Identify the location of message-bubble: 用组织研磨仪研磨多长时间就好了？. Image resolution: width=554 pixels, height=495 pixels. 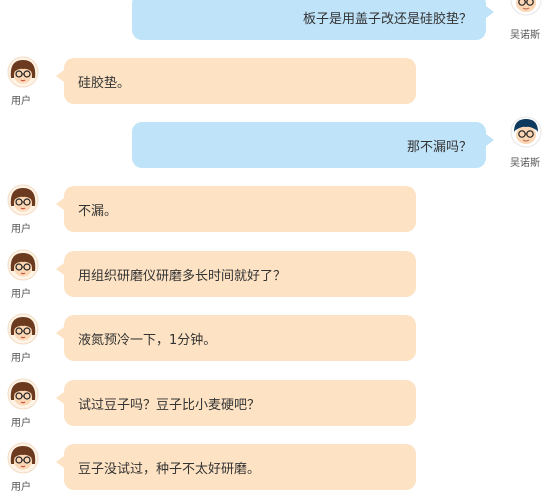
(236, 274).